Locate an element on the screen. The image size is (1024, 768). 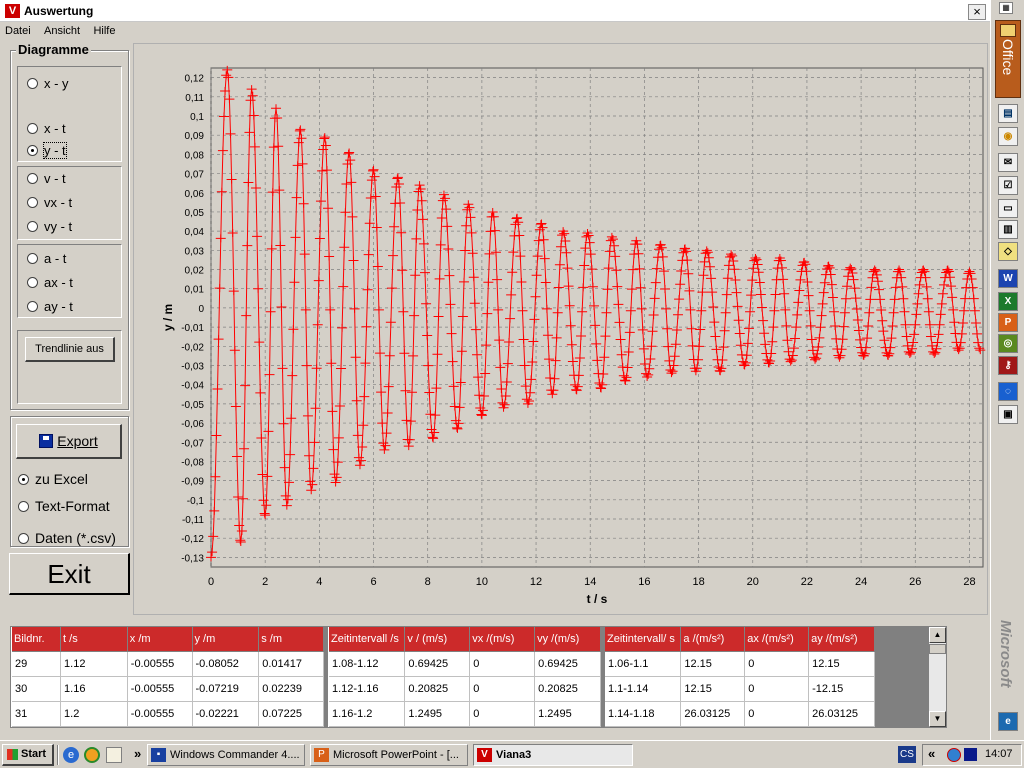
internet-explorer-icon: e is located at coordinates (71, 755).